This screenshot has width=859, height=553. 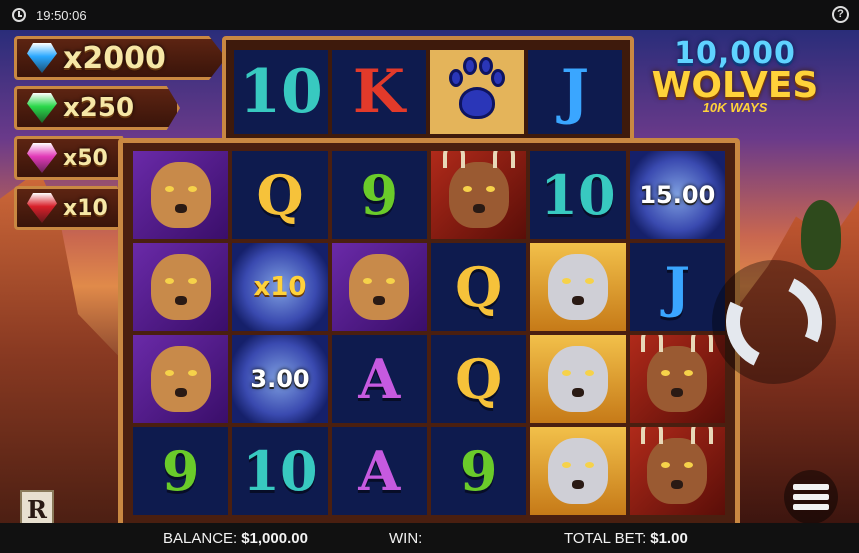 I want to click on top-reel-cell: K, so click(x=379, y=92).